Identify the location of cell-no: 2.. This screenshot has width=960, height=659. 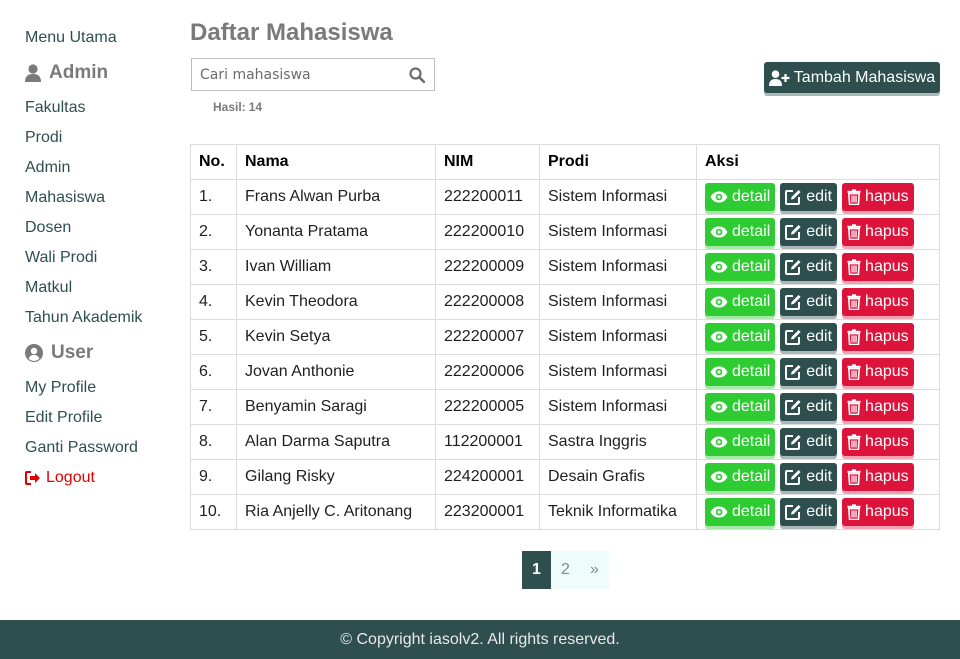
(213, 232).